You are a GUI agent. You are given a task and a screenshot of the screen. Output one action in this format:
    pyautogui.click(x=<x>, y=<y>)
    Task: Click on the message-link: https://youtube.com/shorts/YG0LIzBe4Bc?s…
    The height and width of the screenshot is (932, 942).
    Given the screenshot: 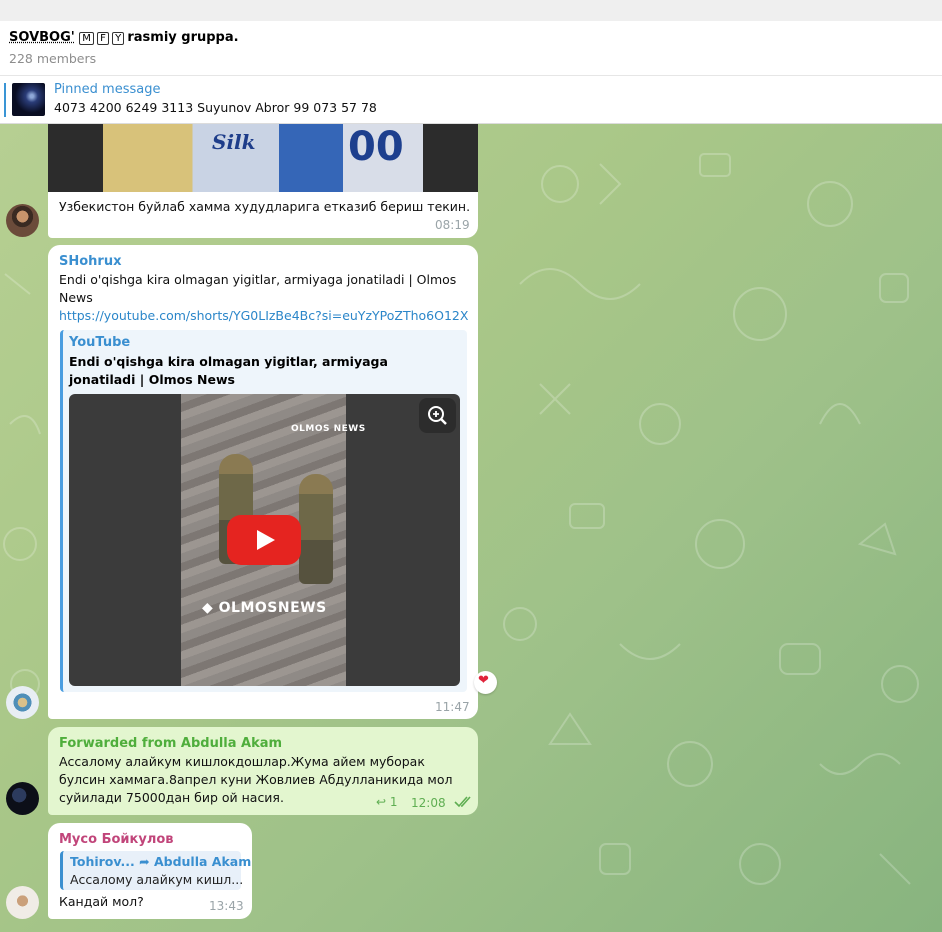 What is the action you would take?
    pyautogui.click(x=263, y=316)
    